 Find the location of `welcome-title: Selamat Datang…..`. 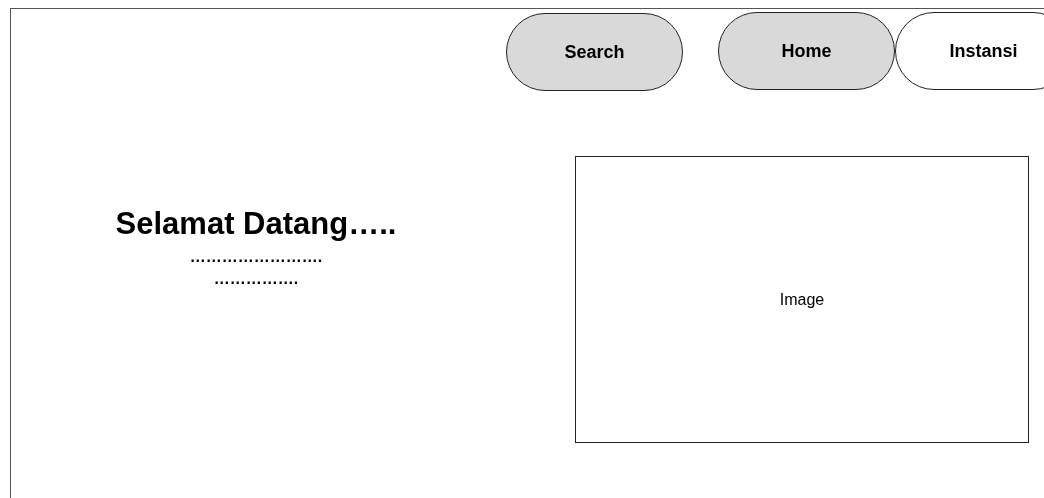

welcome-title: Selamat Datang….. is located at coordinates (256, 224).